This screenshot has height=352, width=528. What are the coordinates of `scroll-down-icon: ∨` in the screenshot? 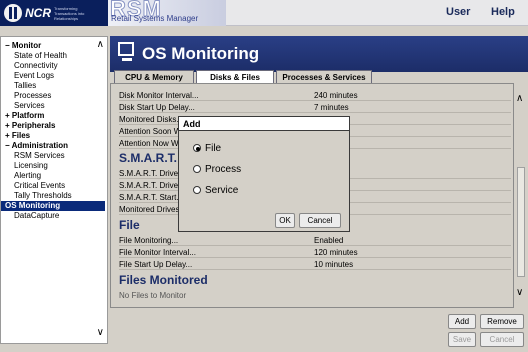 It's located at (519, 292).